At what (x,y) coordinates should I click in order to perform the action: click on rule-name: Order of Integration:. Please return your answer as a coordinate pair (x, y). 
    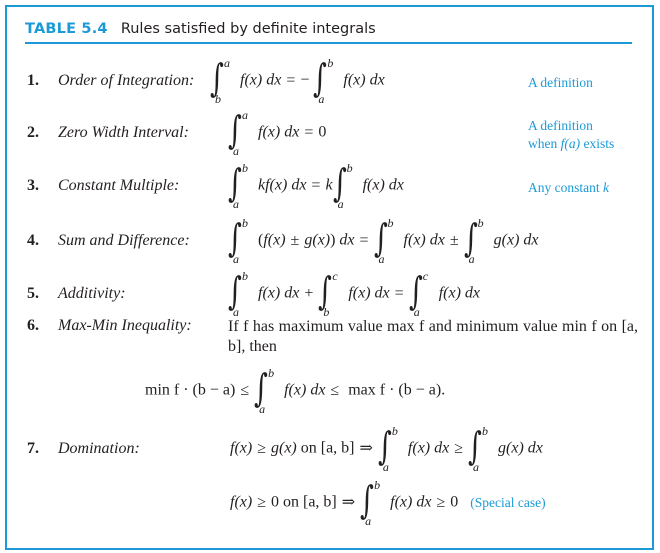
    Looking at the image, I should click on (126, 80).